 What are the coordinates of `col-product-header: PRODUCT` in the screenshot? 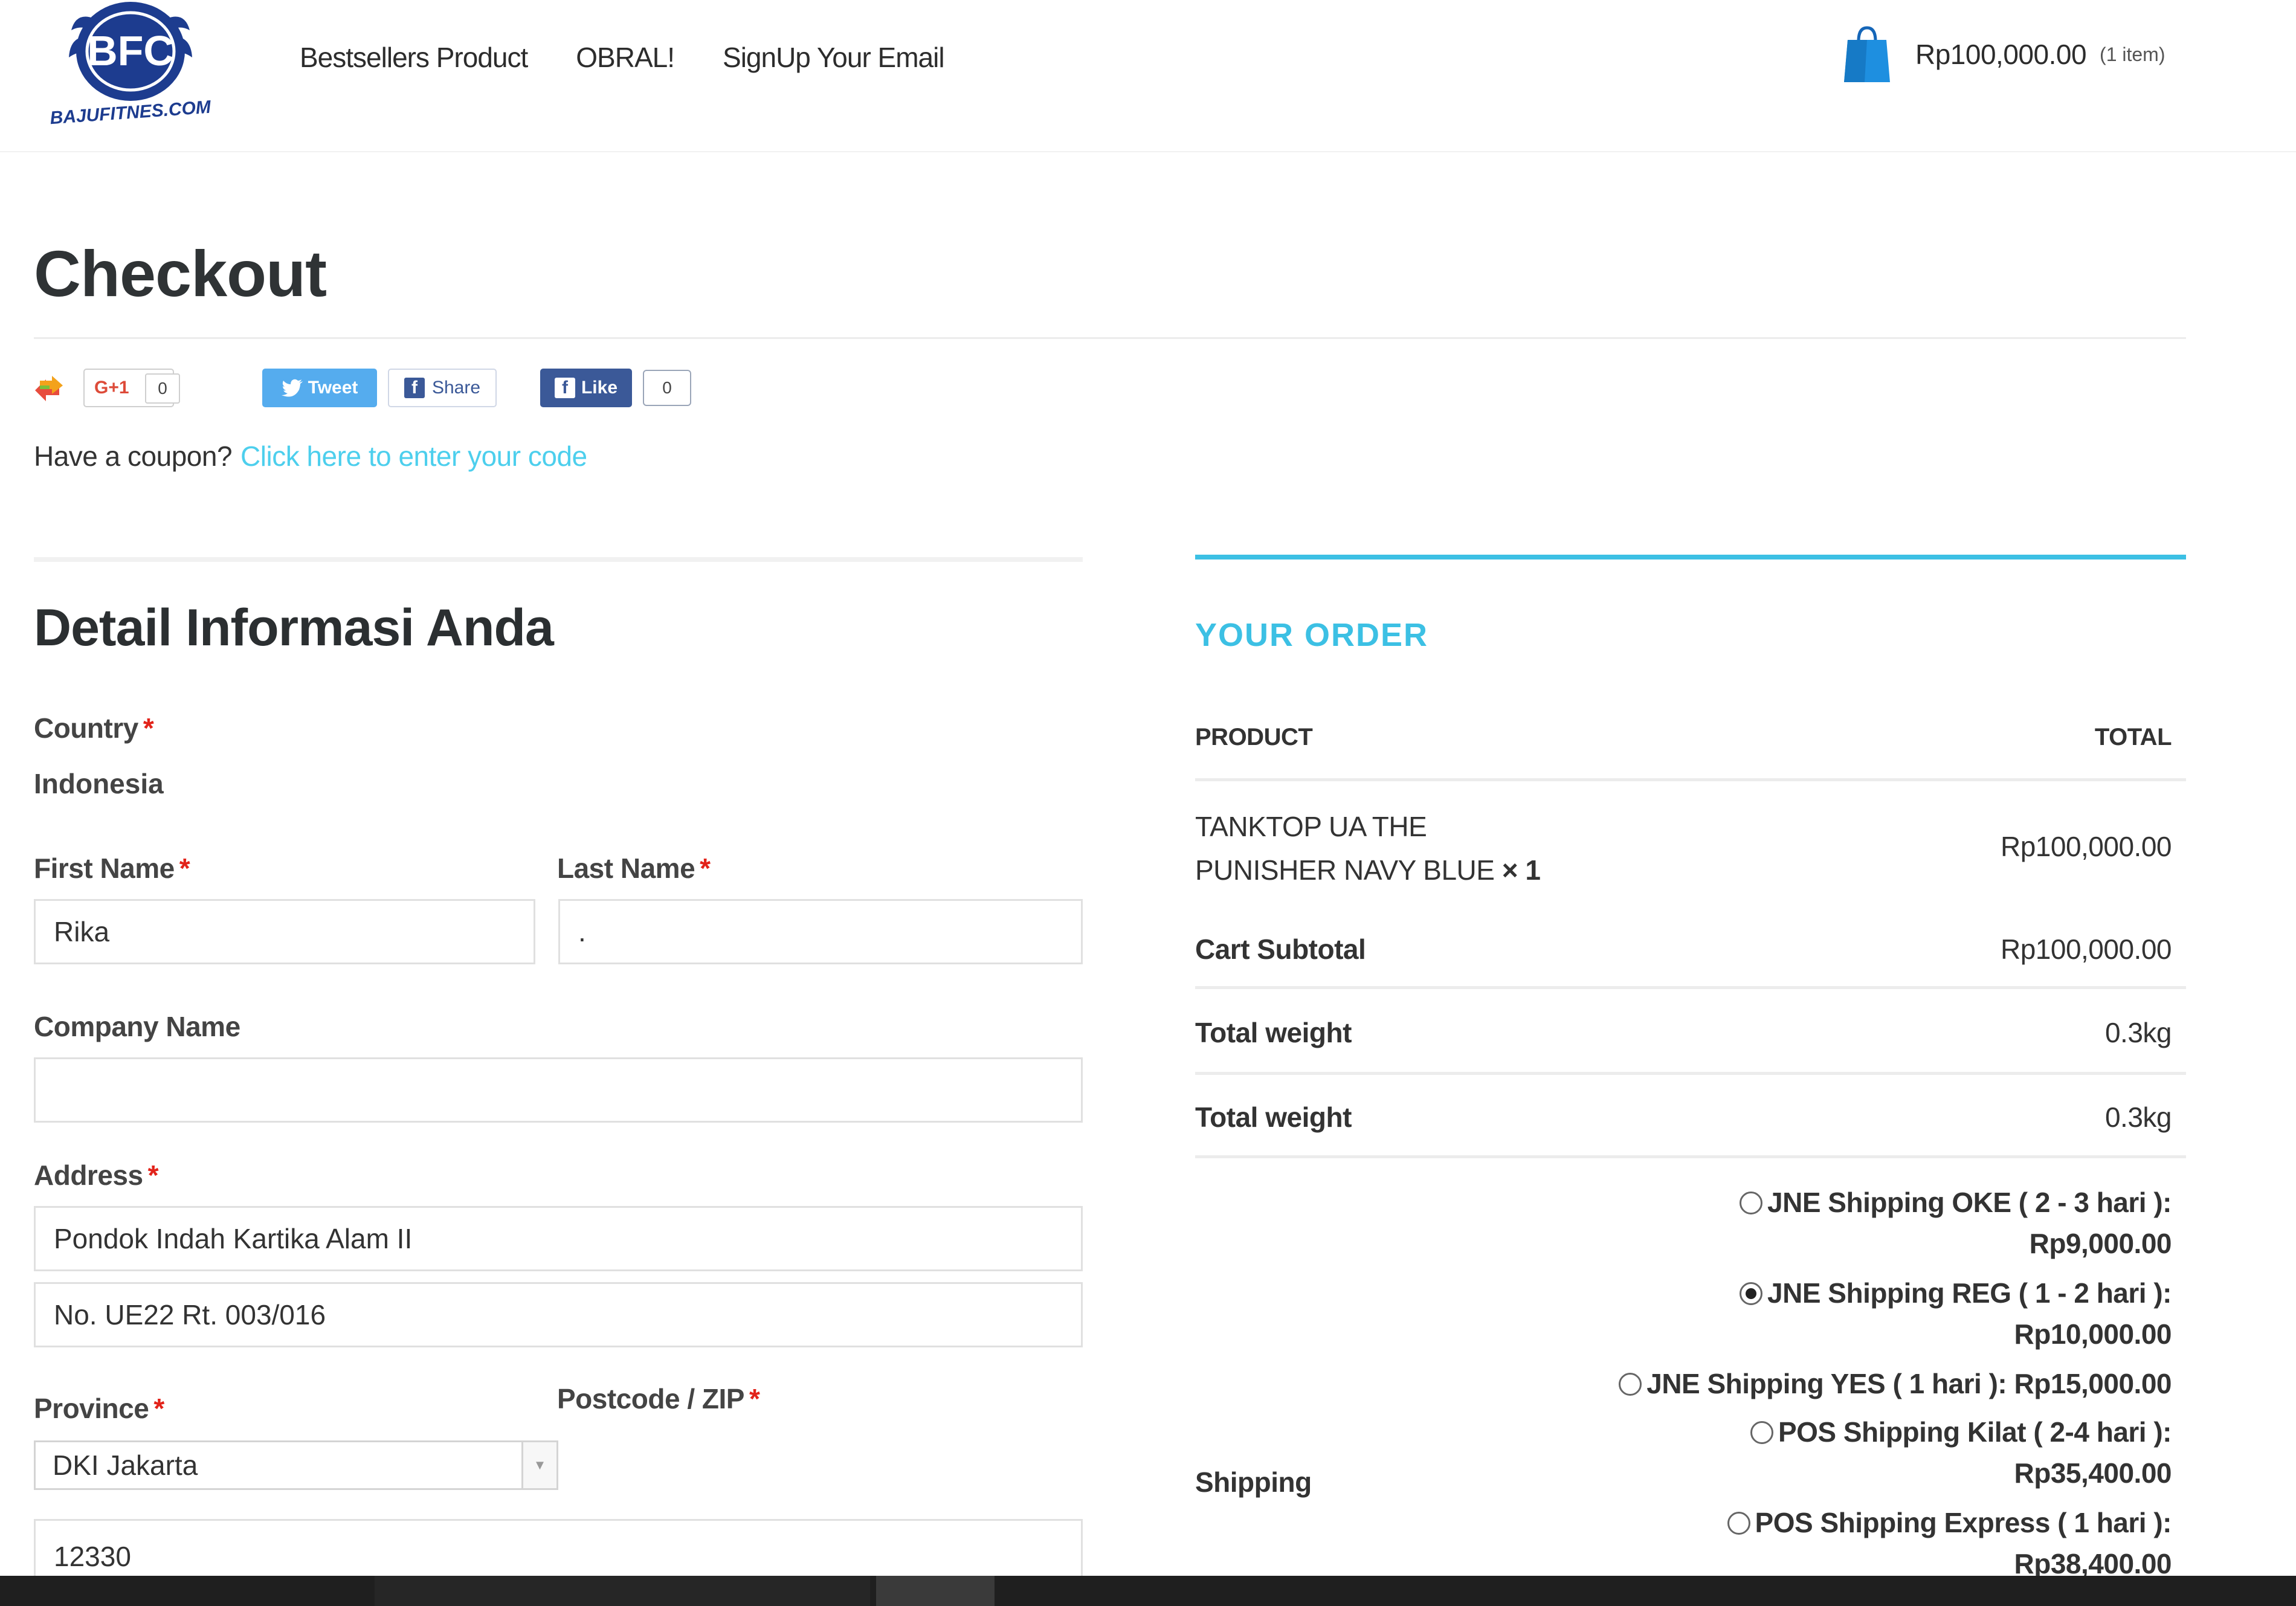 It's located at (1254, 737).